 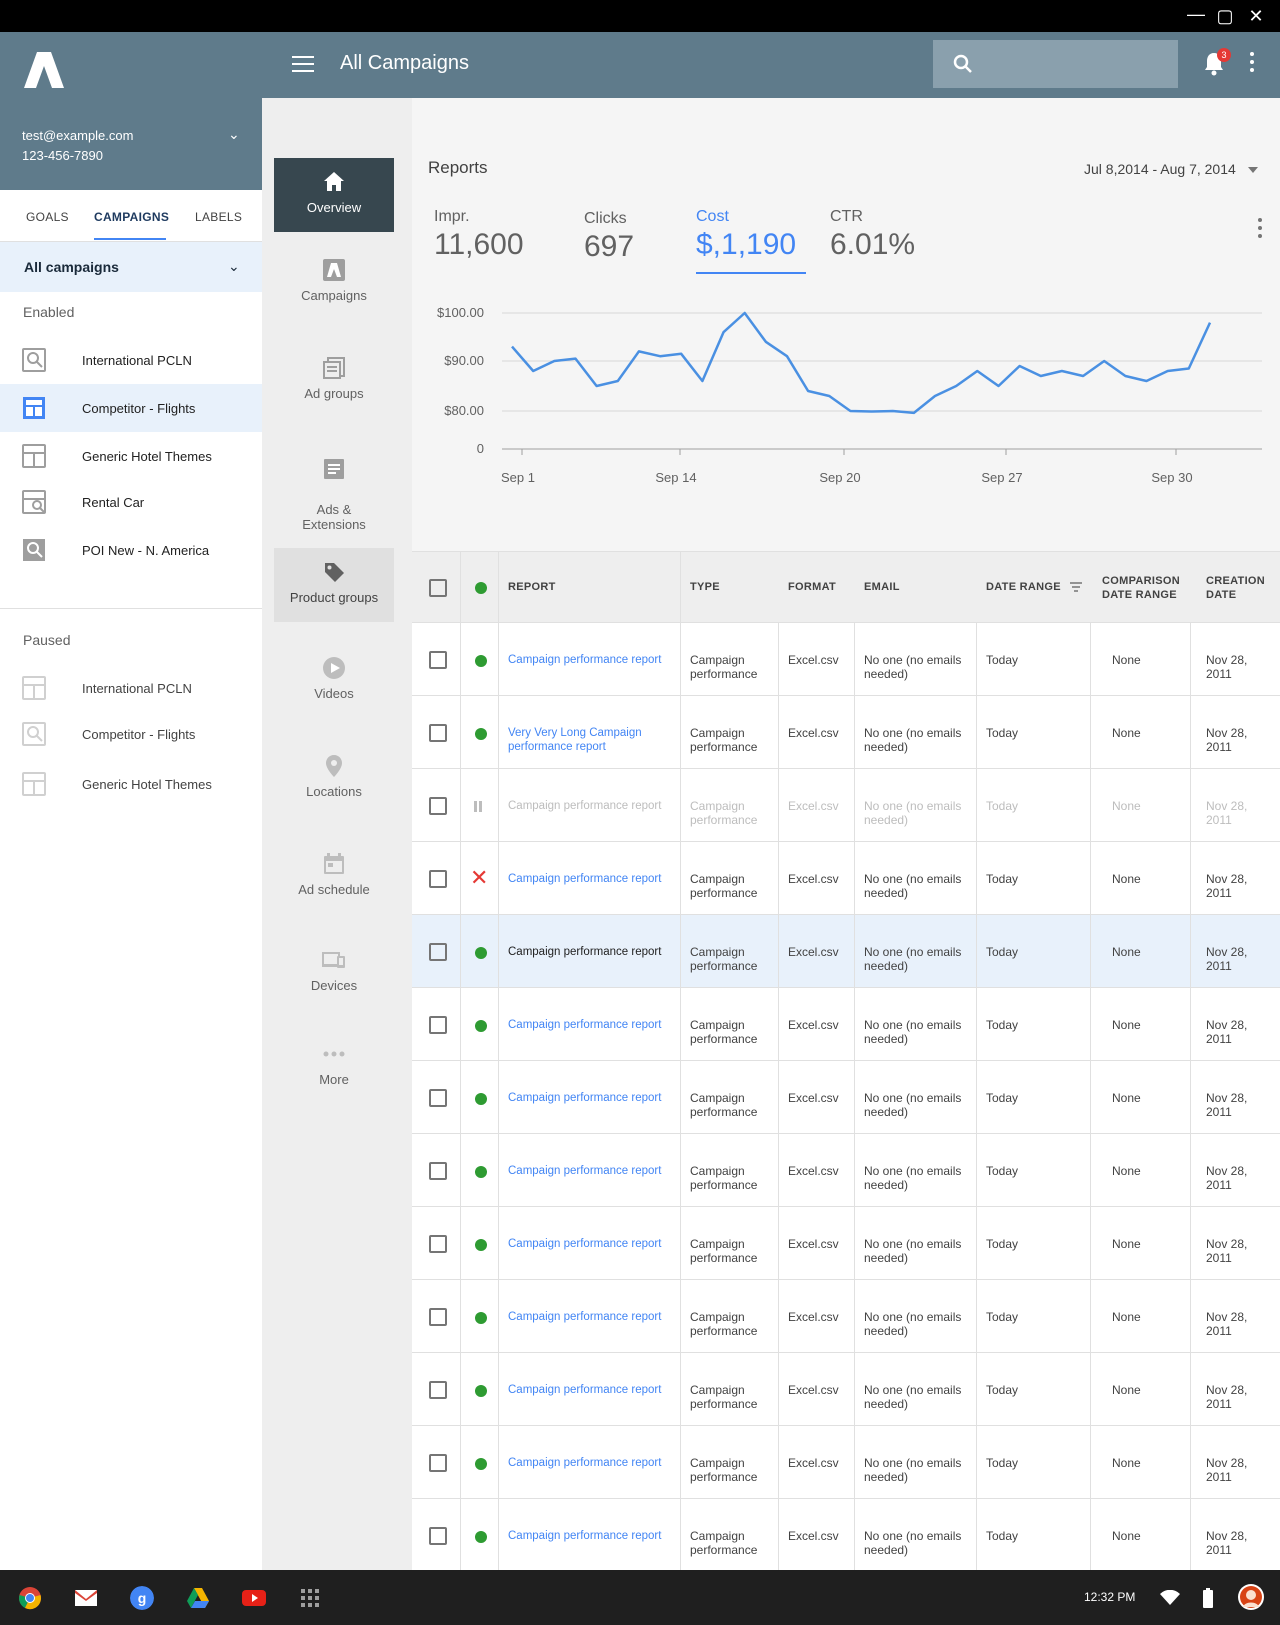 I want to click on column-header-date-range: DATE RANGE, so click(x=1034, y=587).